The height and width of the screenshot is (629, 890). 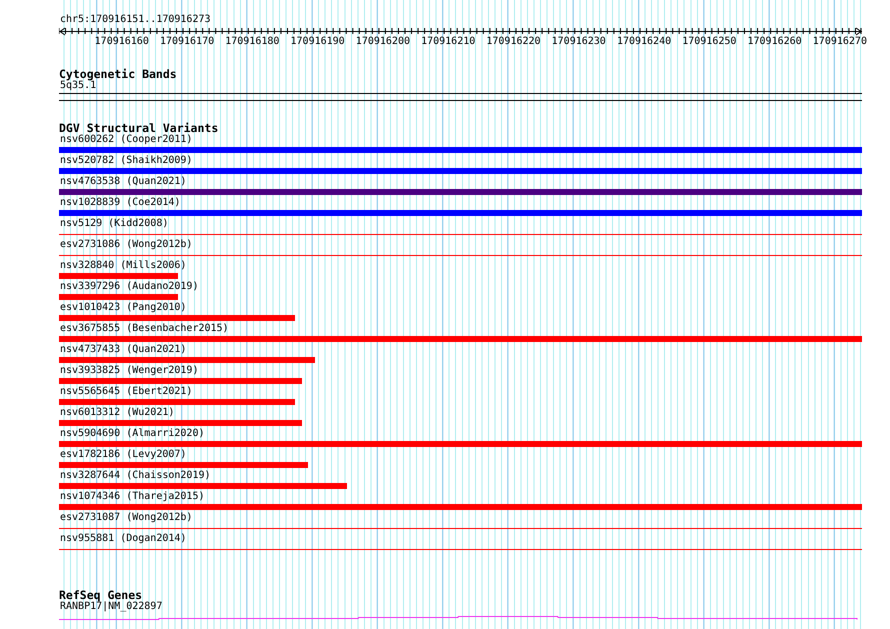 What do you see at coordinates (112, 607) in the screenshot?
I see `gene-label: RANBP17|NM_022897` at bounding box center [112, 607].